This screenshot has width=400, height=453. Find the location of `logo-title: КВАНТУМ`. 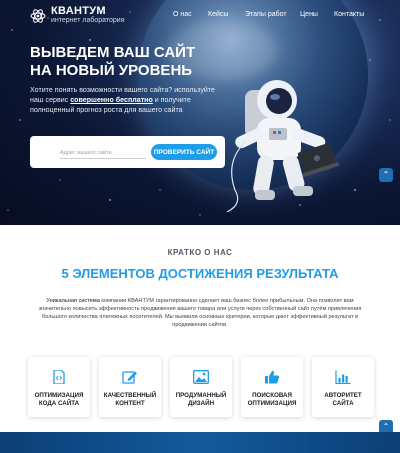

logo-title: КВАНТУМ is located at coordinates (78, 11).